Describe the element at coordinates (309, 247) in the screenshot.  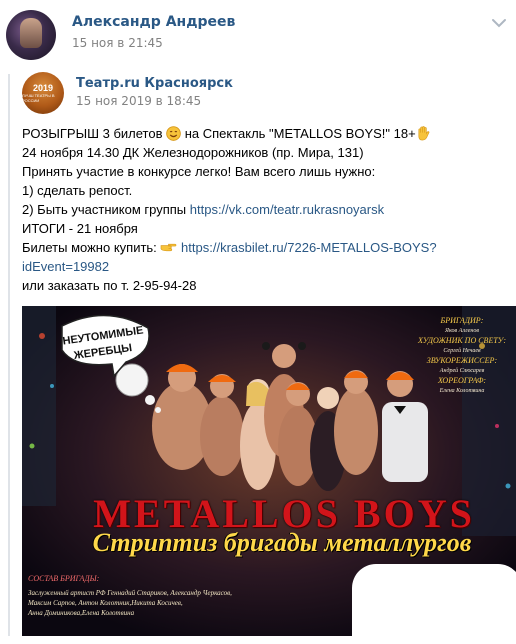
I see `tickets-link: https://krasbilet.ru/7226-METALLOS-BOYS?` at that location.